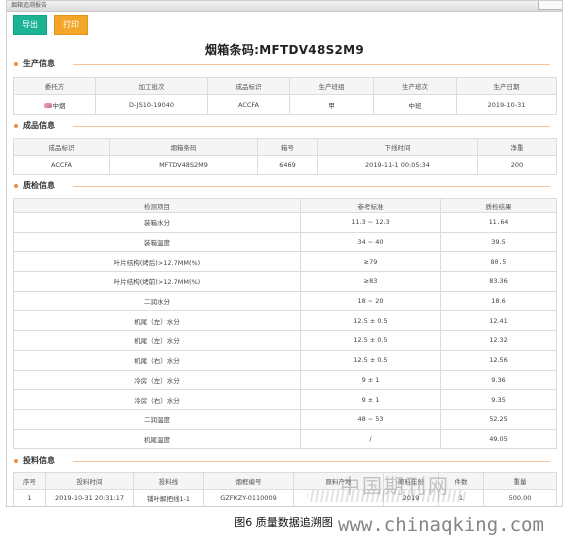  What do you see at coordinates (370, 281) in the screenshot?
I see `table-cell: ≥83` at bounding box center [370, 281].